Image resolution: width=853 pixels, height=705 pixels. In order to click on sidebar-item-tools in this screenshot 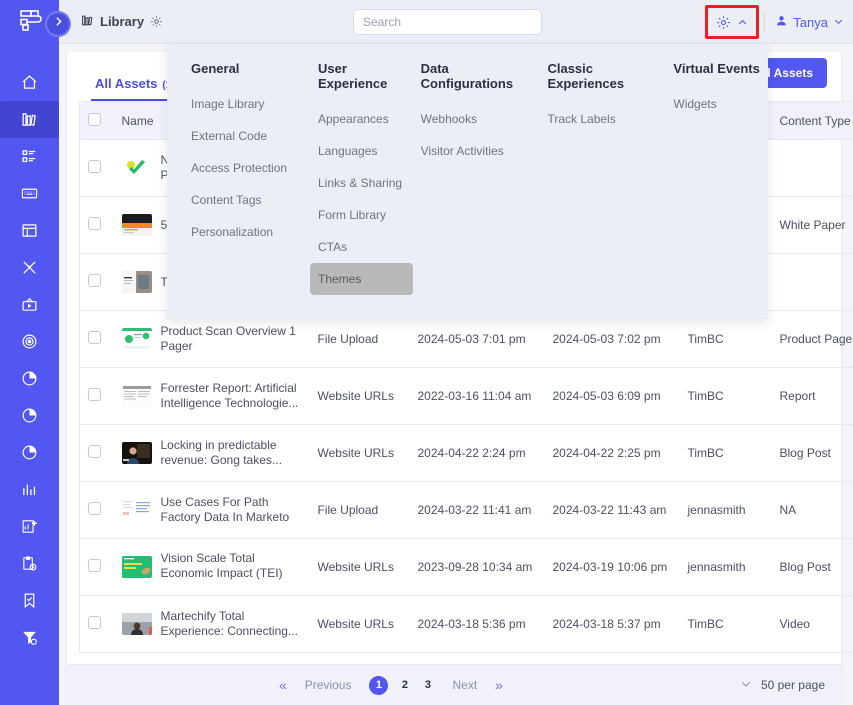, I will do `click(29, 267)`.